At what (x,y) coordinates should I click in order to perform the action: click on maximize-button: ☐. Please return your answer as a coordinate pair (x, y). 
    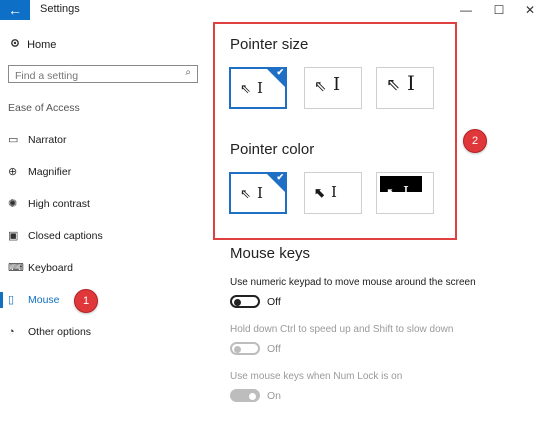
    Looking at the image, I should click on (499, 10).